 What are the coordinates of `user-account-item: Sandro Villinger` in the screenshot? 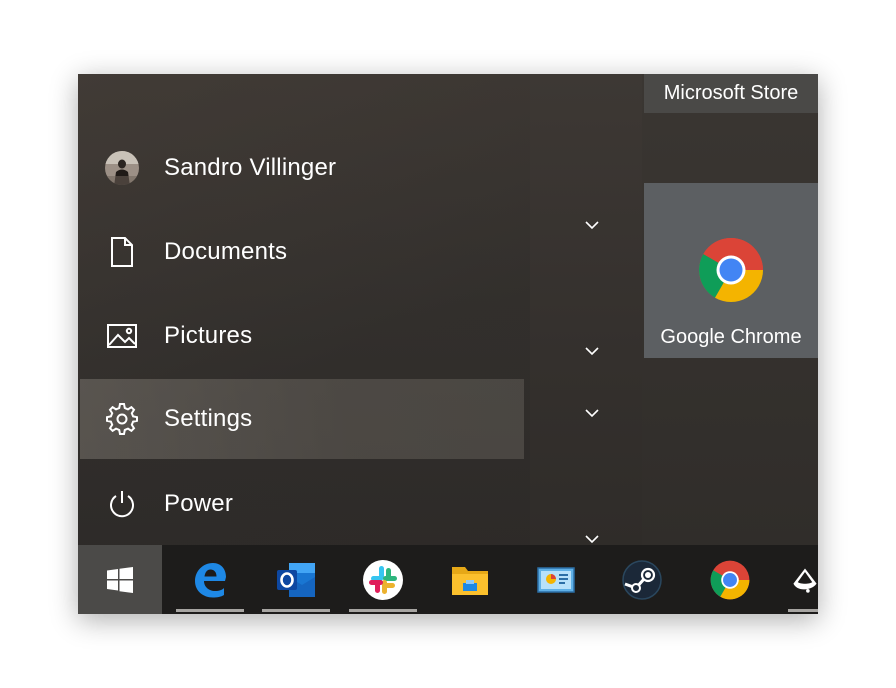 It's located at (302, 168).